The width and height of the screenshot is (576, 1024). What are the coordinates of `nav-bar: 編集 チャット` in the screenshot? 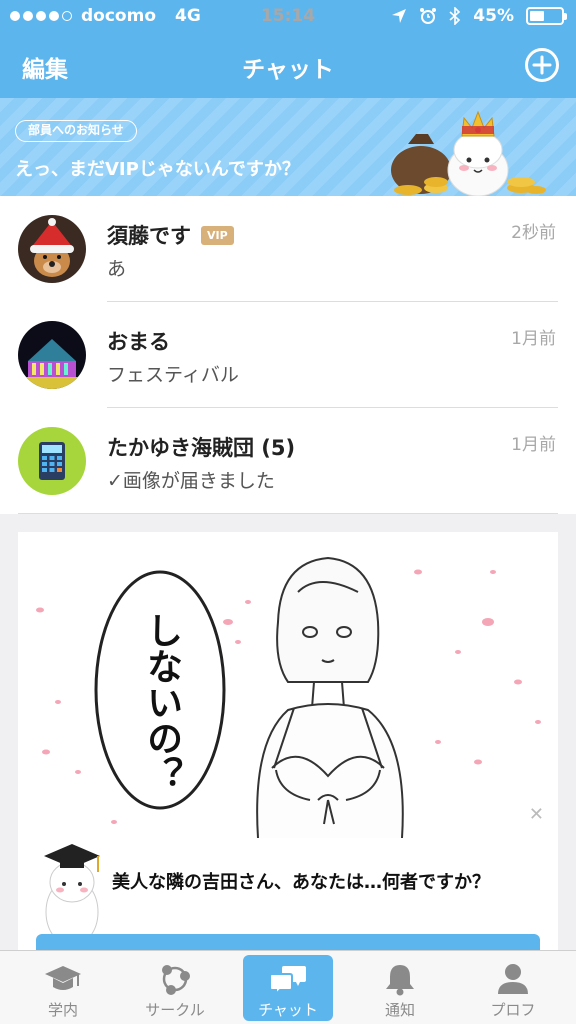 It's located at (288, 66).